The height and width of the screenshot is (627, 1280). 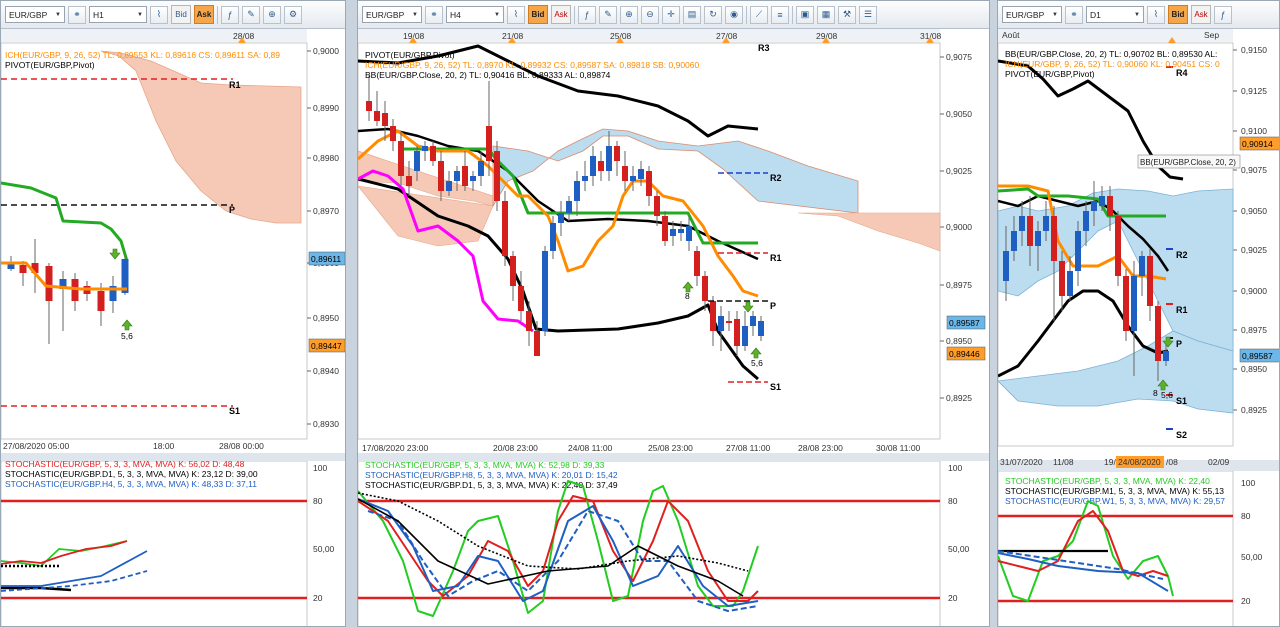 What do you see at coordinates (326, 211) in the screenshot?
I see `price-tick-label: 0,8970` at bounding box center [326, 211].